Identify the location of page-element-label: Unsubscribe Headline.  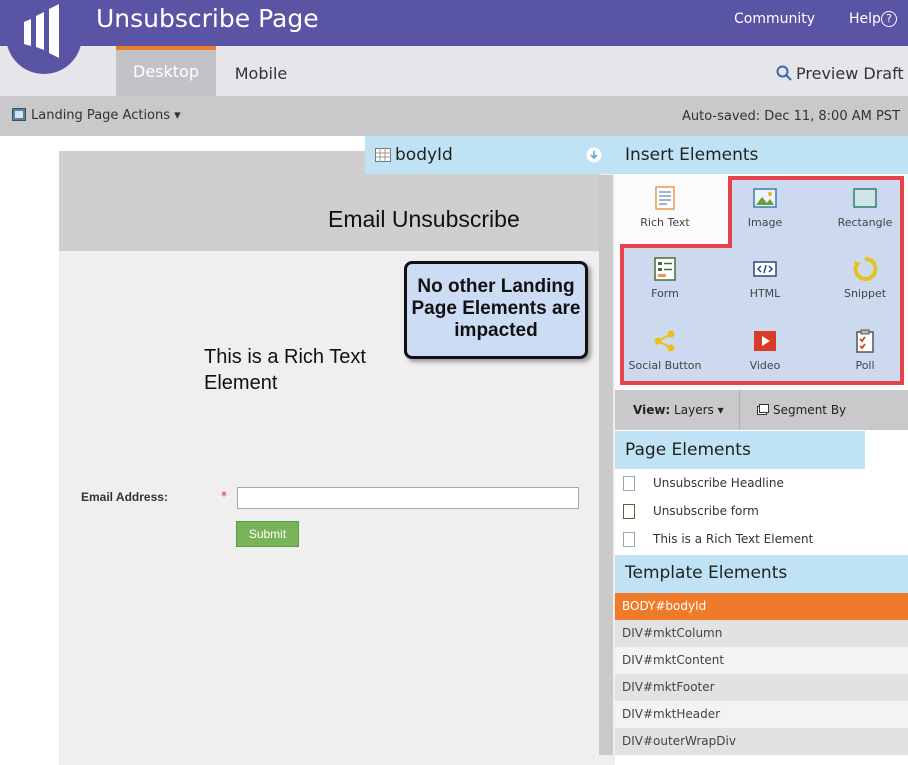
(718, 483).